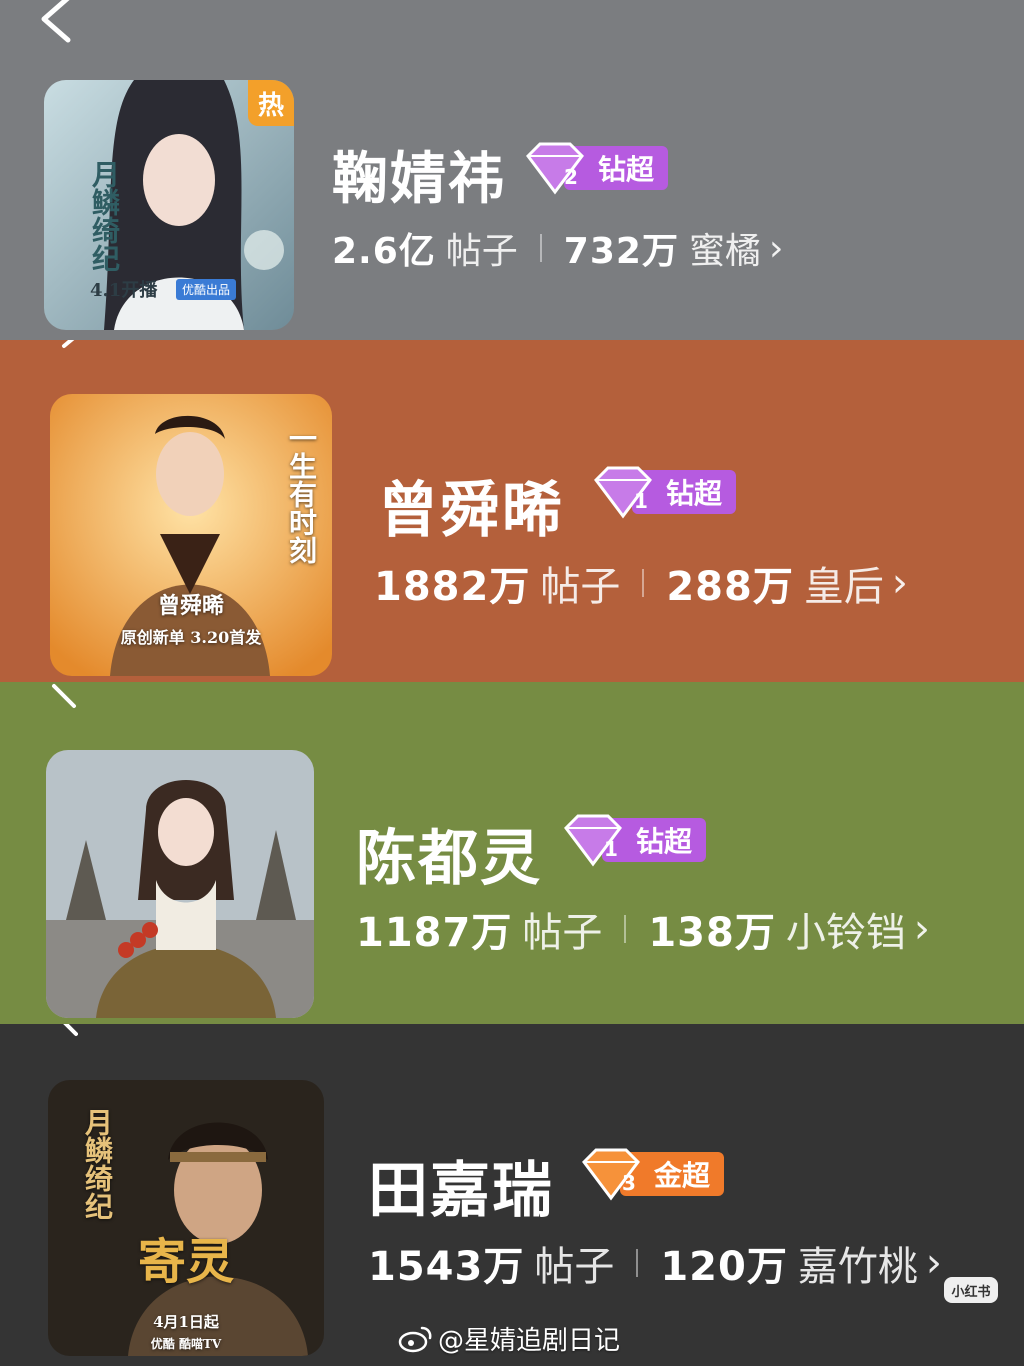 This screenshot has height=1366, width=1024. Describe the element at coordinates (461, 1191) in the screenshot. I see `star-name: 田嘉瑞` at that location.